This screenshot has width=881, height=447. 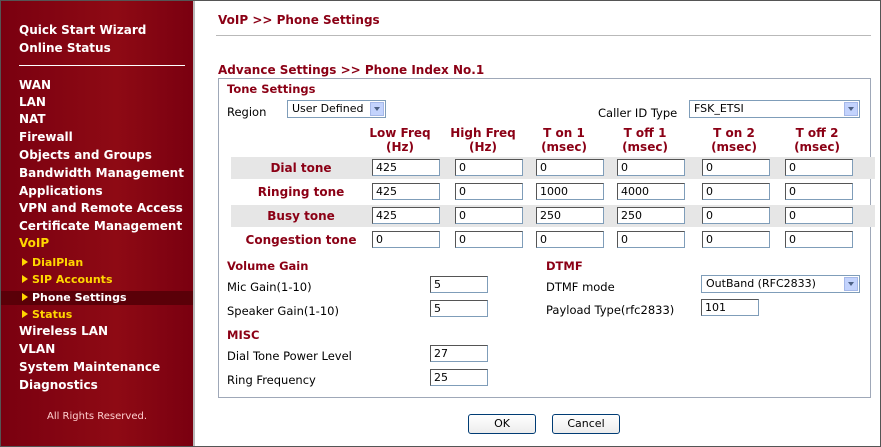 I want to click on sidebar-item-vpn-and-remote-access: VPN and Remote Access, so click(x=101, y=208).